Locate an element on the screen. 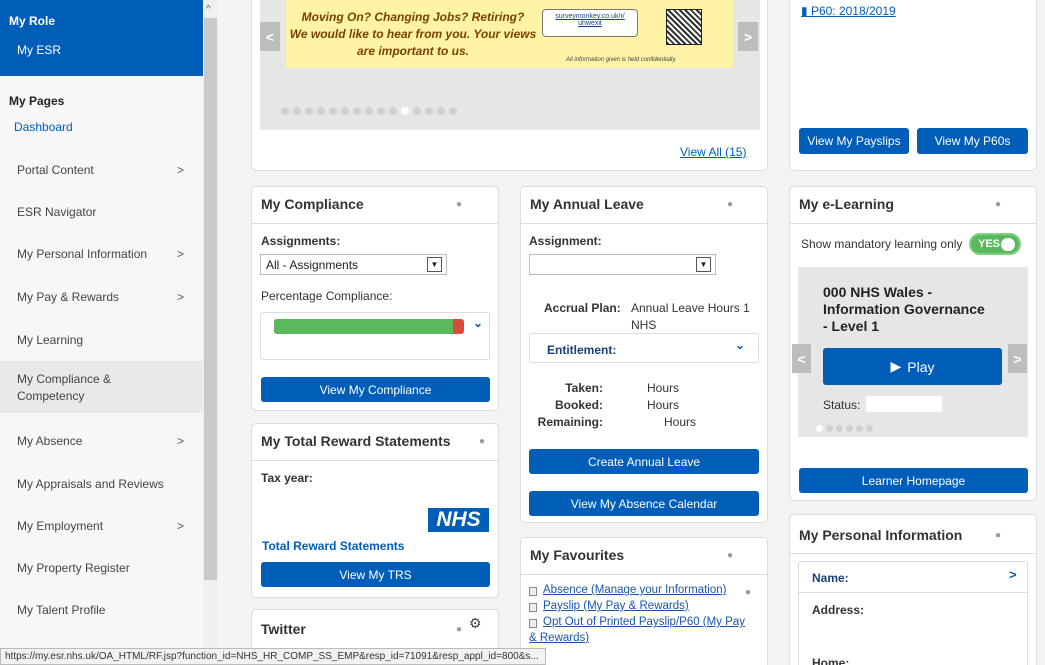  assignment-label: Assignment: is located at coordinates (565, 241).